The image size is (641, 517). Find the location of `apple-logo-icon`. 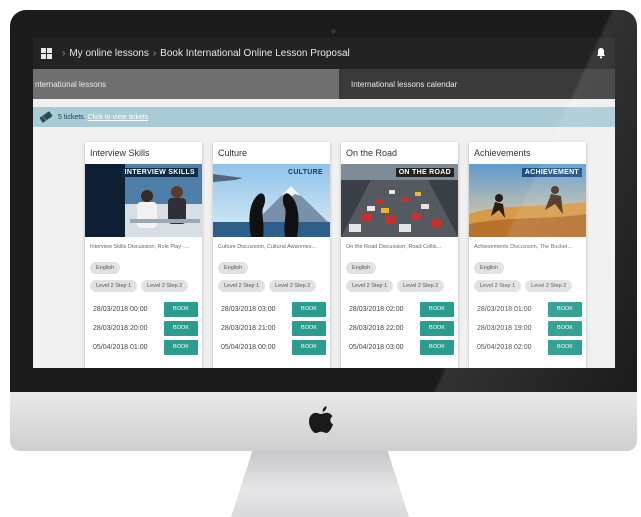

apple-logo-icon is located at coordinates (321, 419).